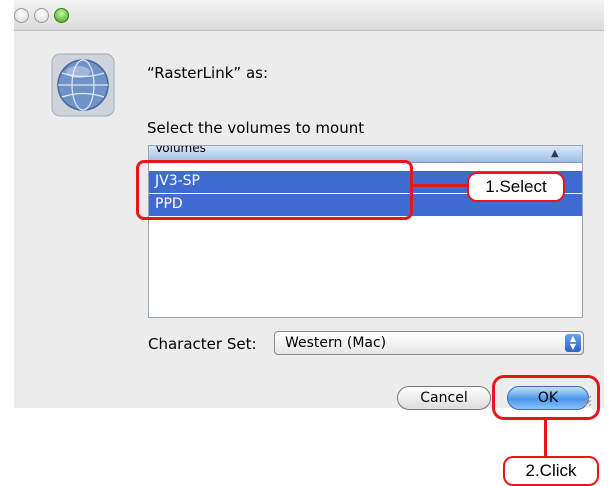  I want to click on popup-arrows-icon: ▲ ▼, so click(573, 343).